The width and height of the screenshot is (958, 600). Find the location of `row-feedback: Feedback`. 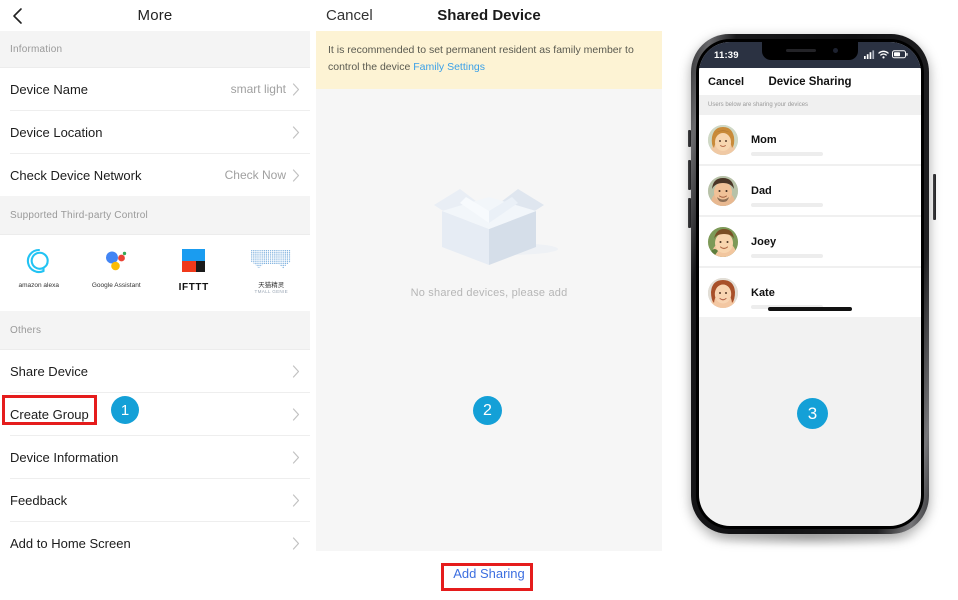

row-feedback: Feedback is located at coordinates (155, 500).